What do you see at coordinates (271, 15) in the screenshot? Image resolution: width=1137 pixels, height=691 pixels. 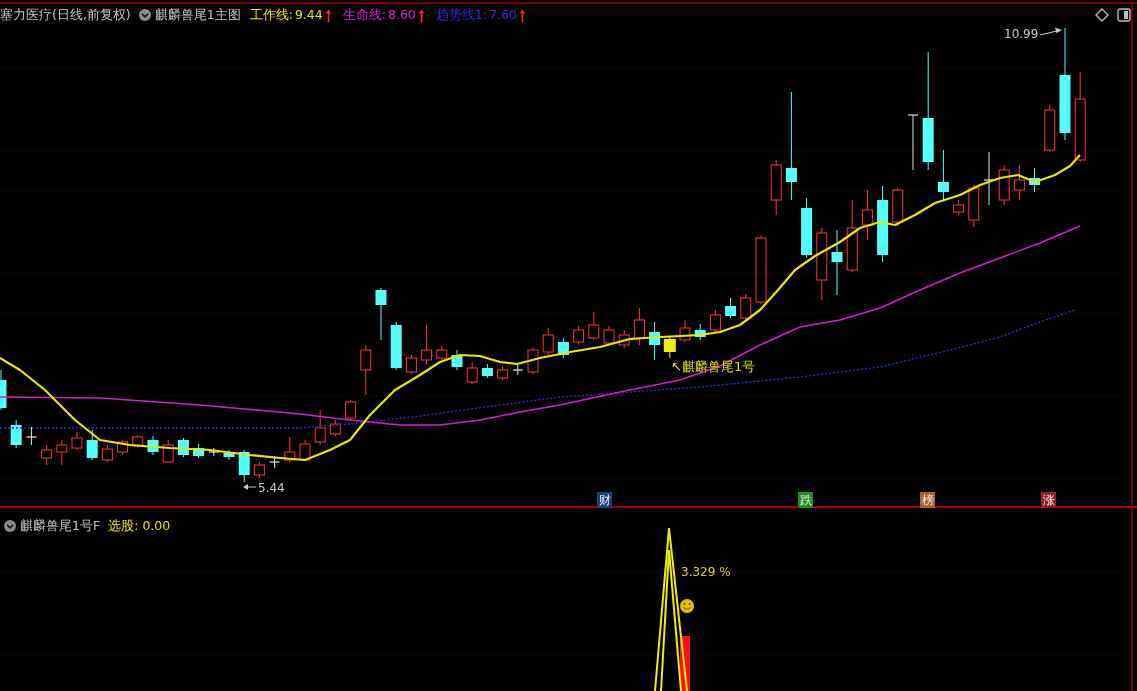 I see `indicator-label: 工作线:` at bounding box center [271, 15].